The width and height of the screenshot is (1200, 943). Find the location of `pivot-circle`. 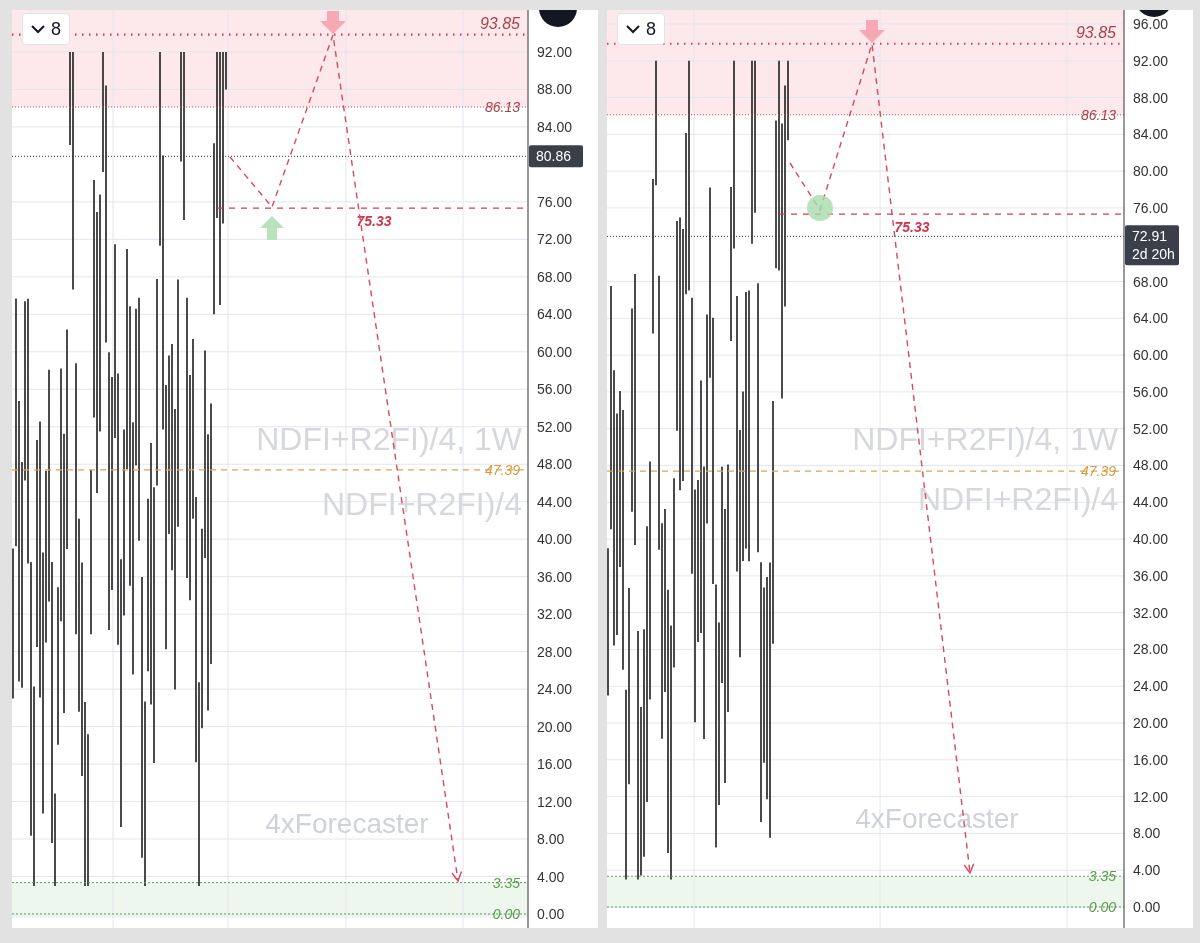

pivot-circle is located at coordinates (820, 208).